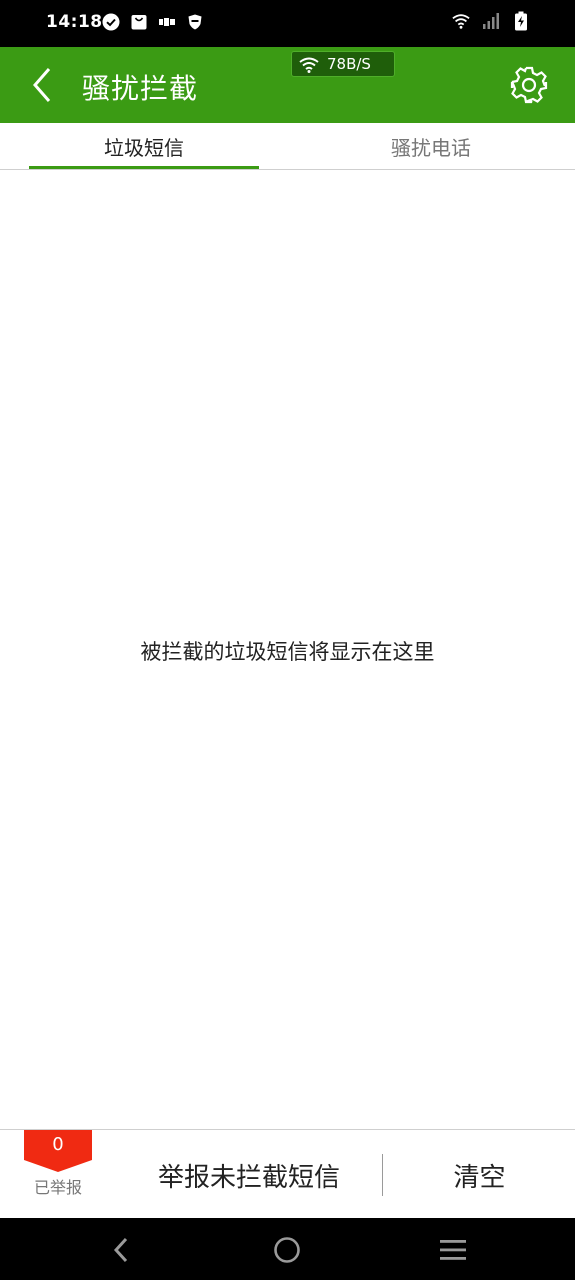 This screenshot has height=1280, width=575. I want to click on bag-icon, so click(139, 22).